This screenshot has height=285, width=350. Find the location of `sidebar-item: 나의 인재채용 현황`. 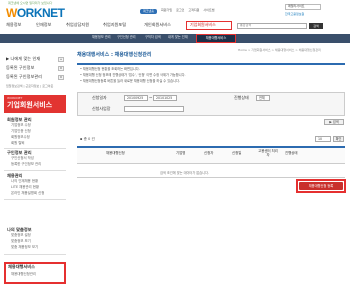

sidebar-item: 나의 인재채용 현황 is located at coordinates (24, 181).